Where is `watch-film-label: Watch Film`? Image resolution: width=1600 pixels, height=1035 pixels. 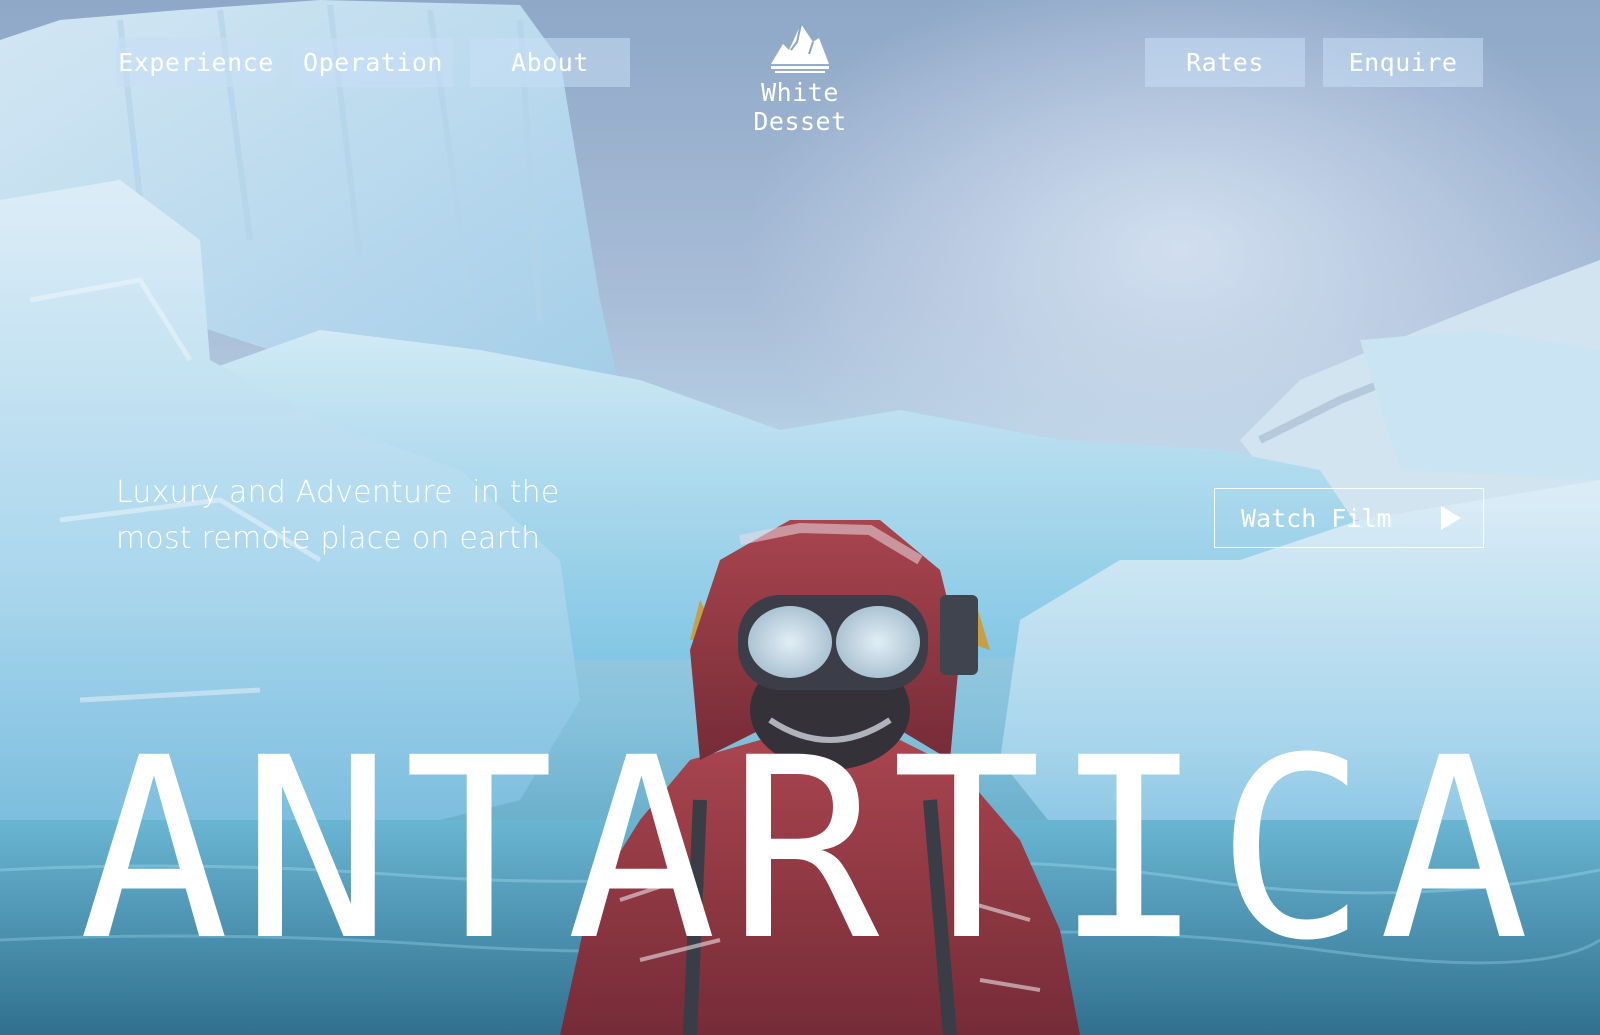 watch-film-label: Watch Film is located at coordinates (1316, 518).